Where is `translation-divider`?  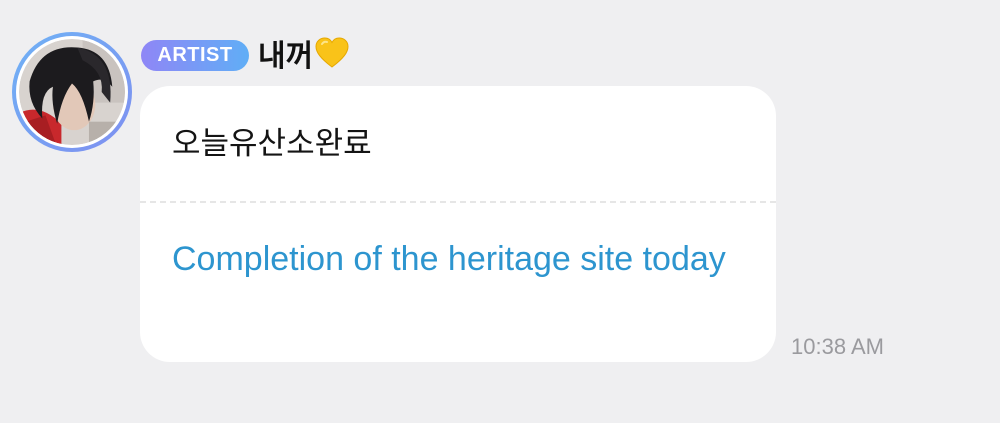 translation-divider is located at coordinates (458, 202).